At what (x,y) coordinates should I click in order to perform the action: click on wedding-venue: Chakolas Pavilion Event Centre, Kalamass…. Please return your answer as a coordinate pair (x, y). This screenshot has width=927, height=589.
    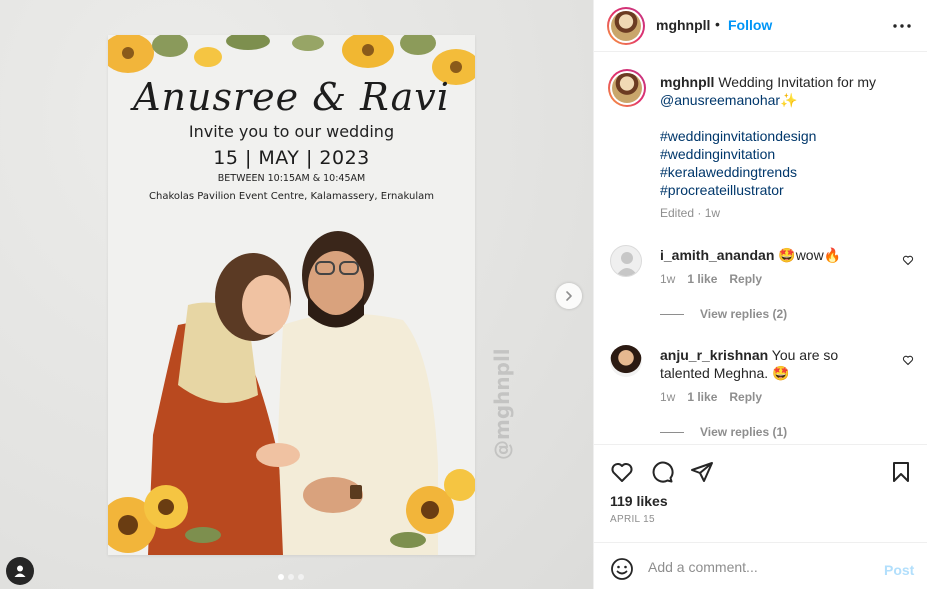
    Looking at the image, I should click on (291, 196).